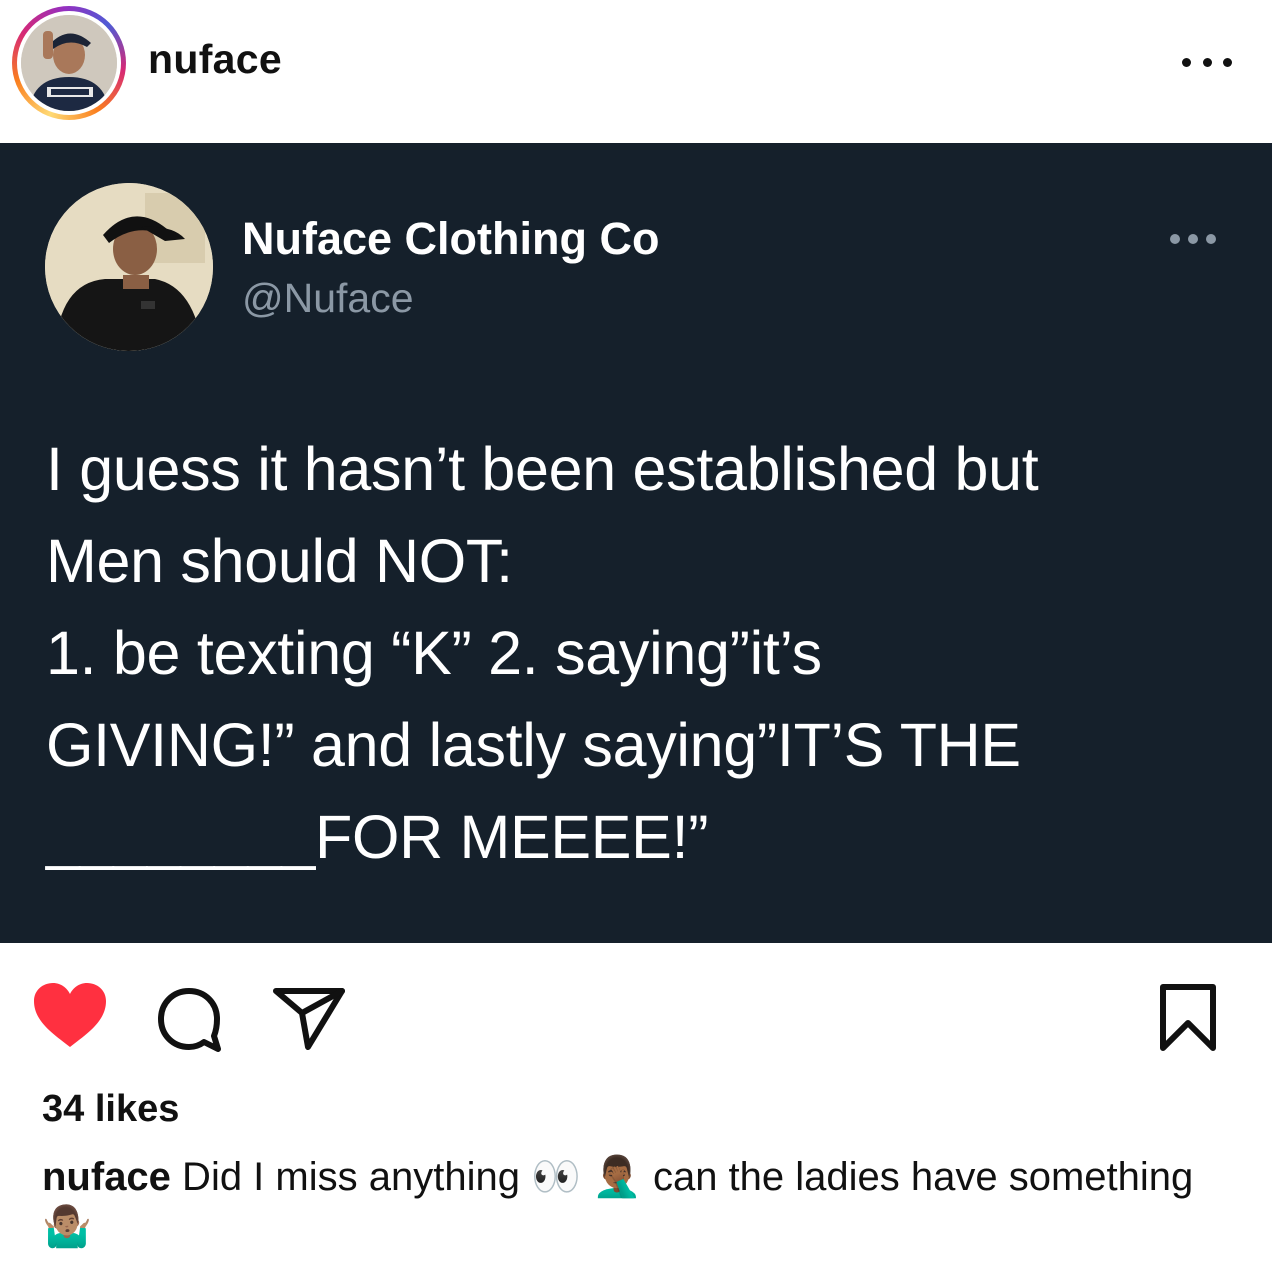 This screenshot has height=1272, width=1272. Describe the element at coordinates (106, 1177) in the screenshot. I see `caption-username: nuface` at that location.